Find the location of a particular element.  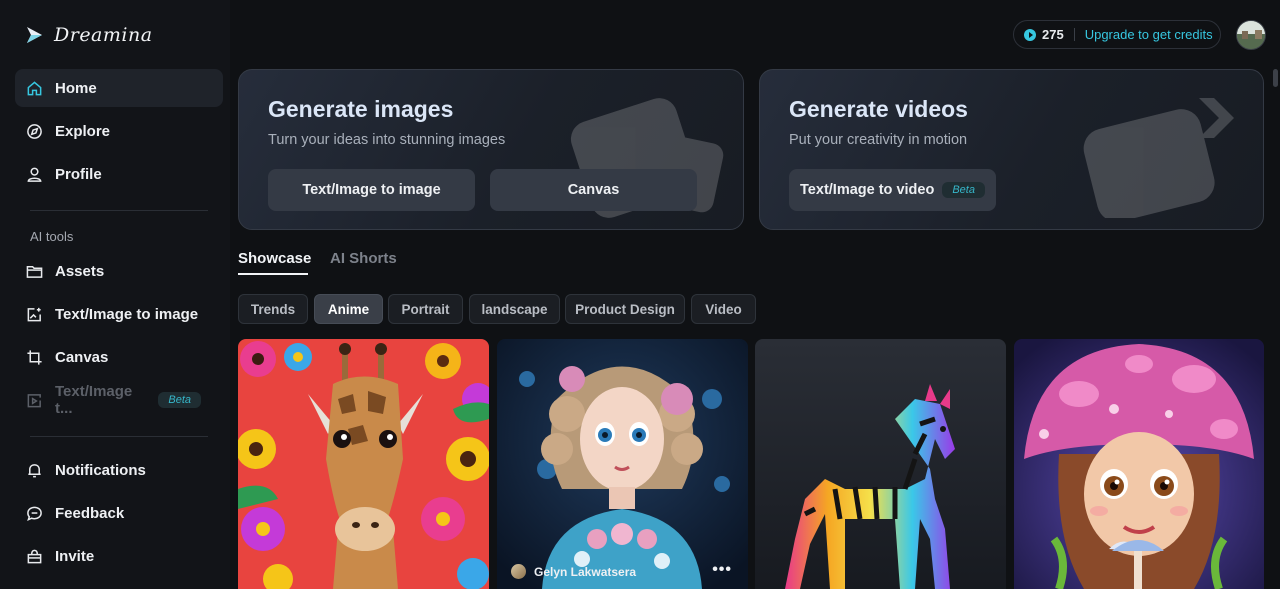

tab-underline is located at coordinates (273, 274).